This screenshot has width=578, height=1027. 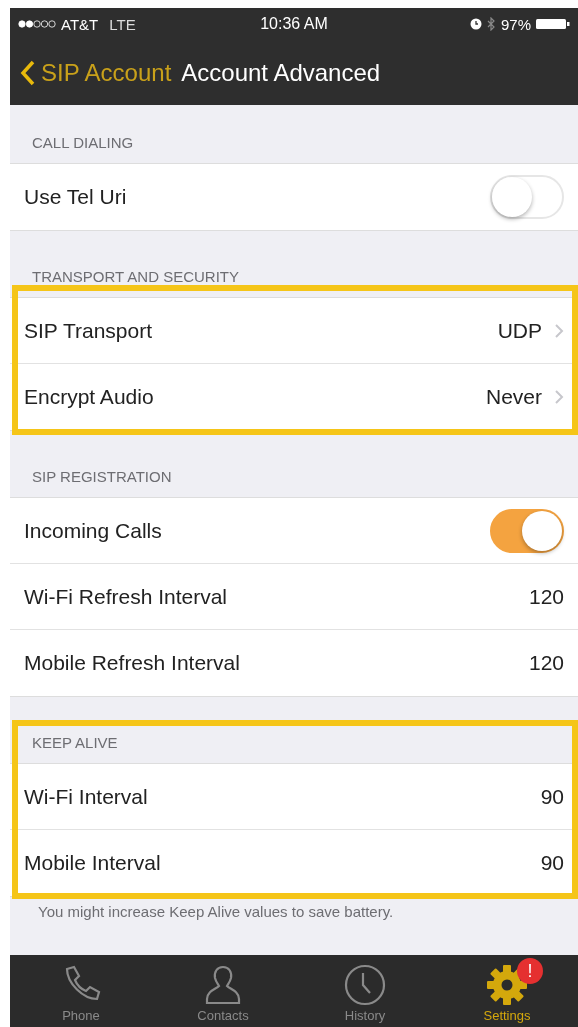 I want to click on tab-item: History, so click(x=365, y=994).